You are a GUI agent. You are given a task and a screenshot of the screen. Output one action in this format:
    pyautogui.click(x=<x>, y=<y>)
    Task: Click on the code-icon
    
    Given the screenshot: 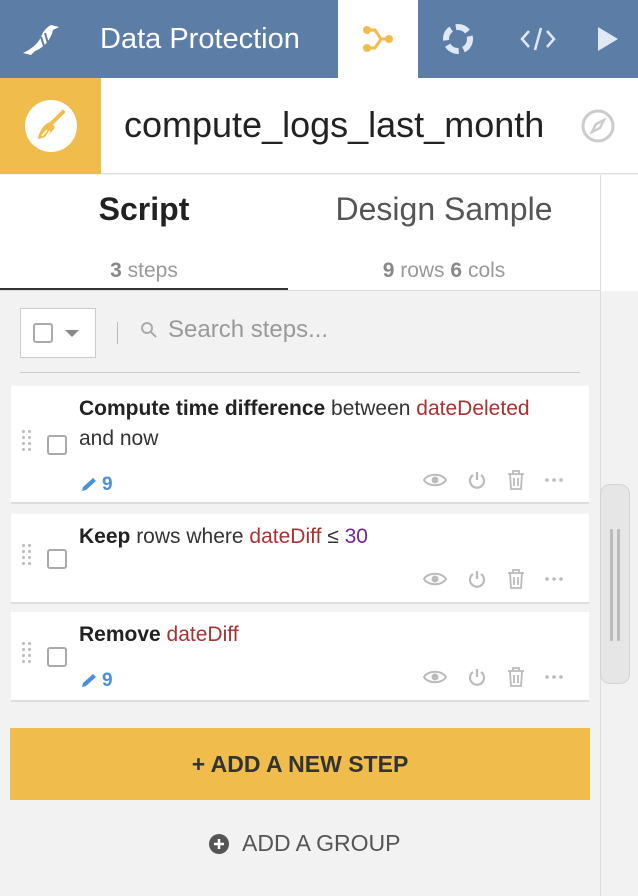 What is the action you would take?
    pyautogui.click(x=538, y=39)
    